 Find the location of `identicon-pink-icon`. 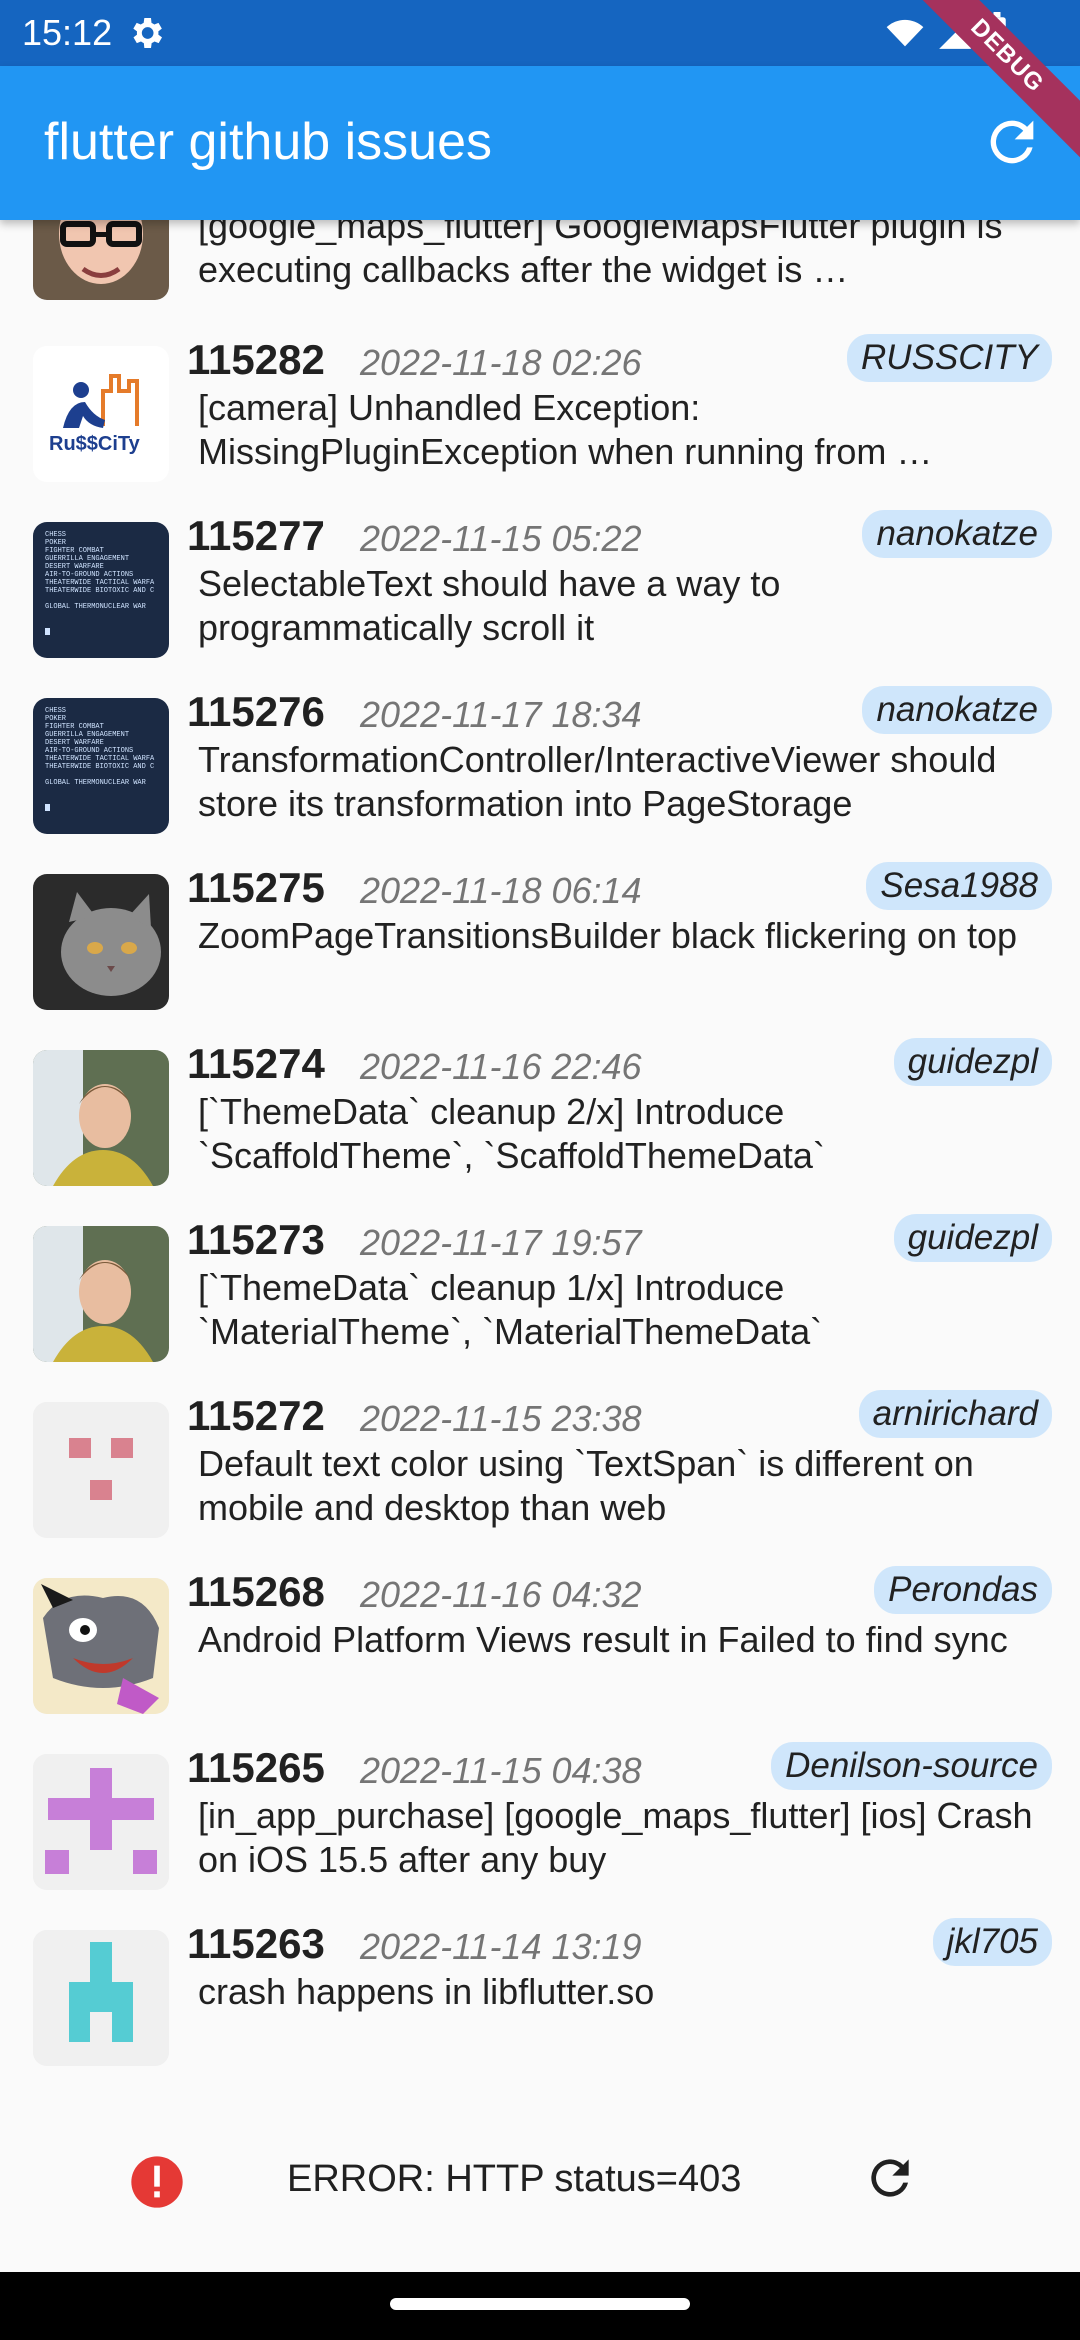

identicon-pink-icon is located at coordinates (101, 1470).